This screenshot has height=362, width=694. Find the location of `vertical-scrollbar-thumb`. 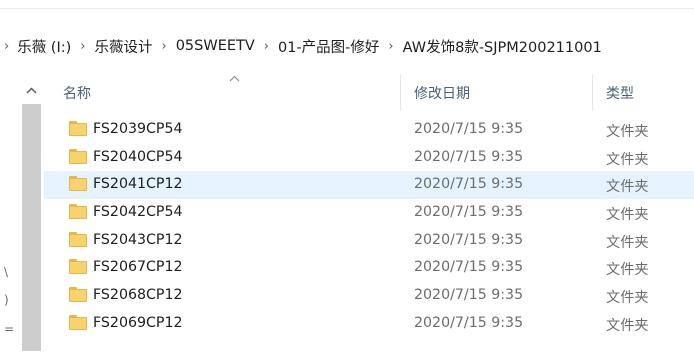

vertical-scrollbar-thumb is located at coordinates (31, 227).